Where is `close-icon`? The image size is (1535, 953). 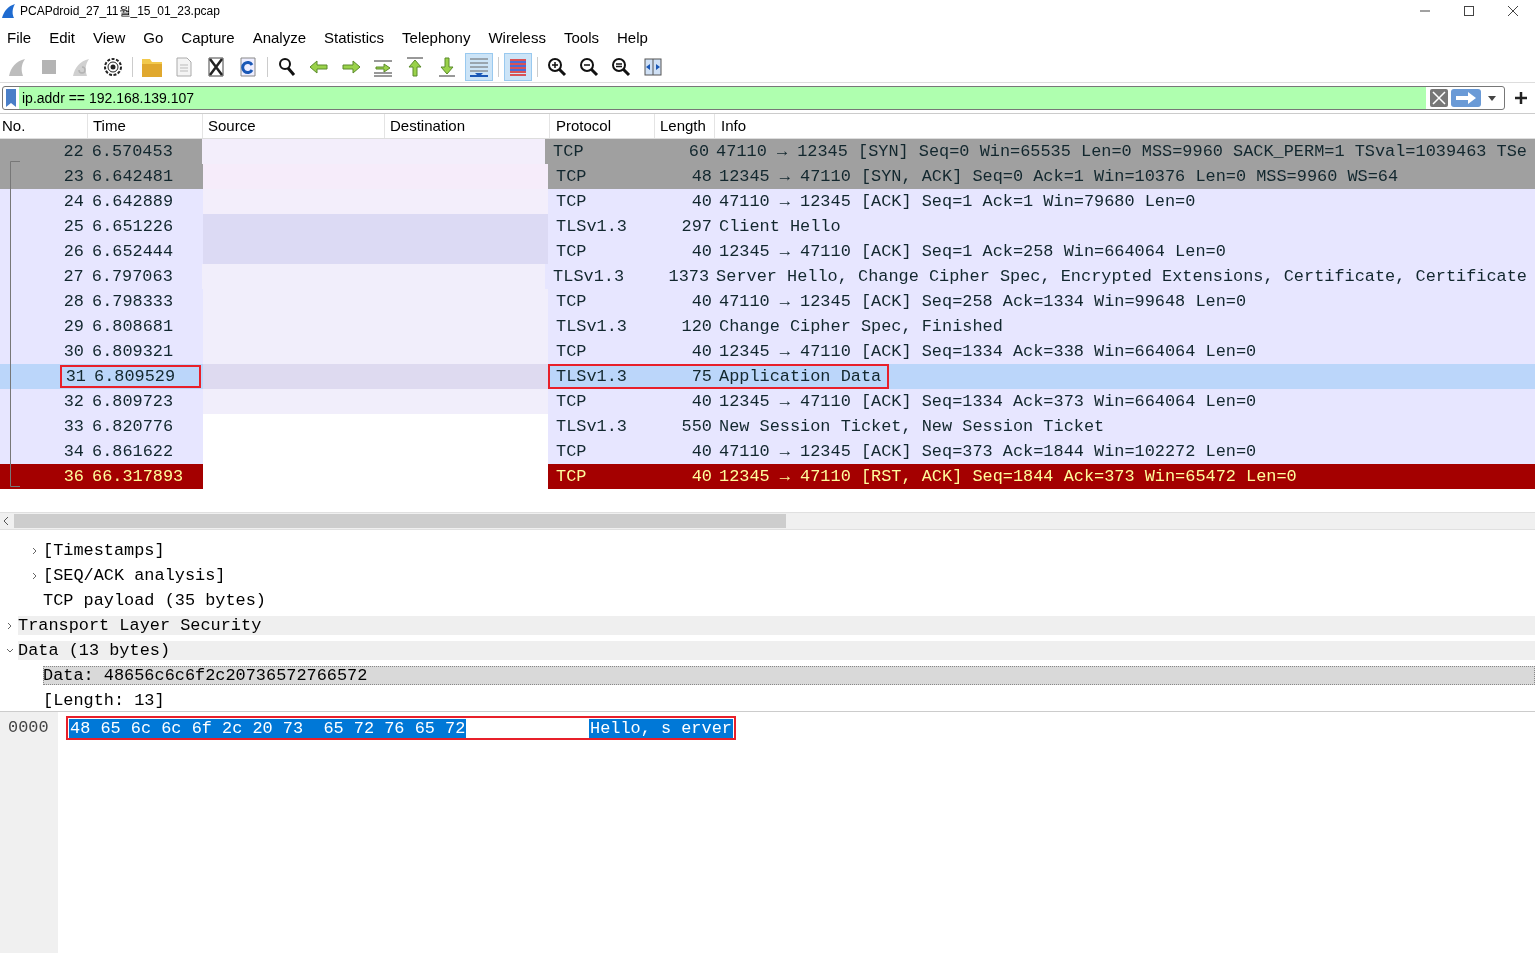 close-icon is located at coordinates (1513, 11).